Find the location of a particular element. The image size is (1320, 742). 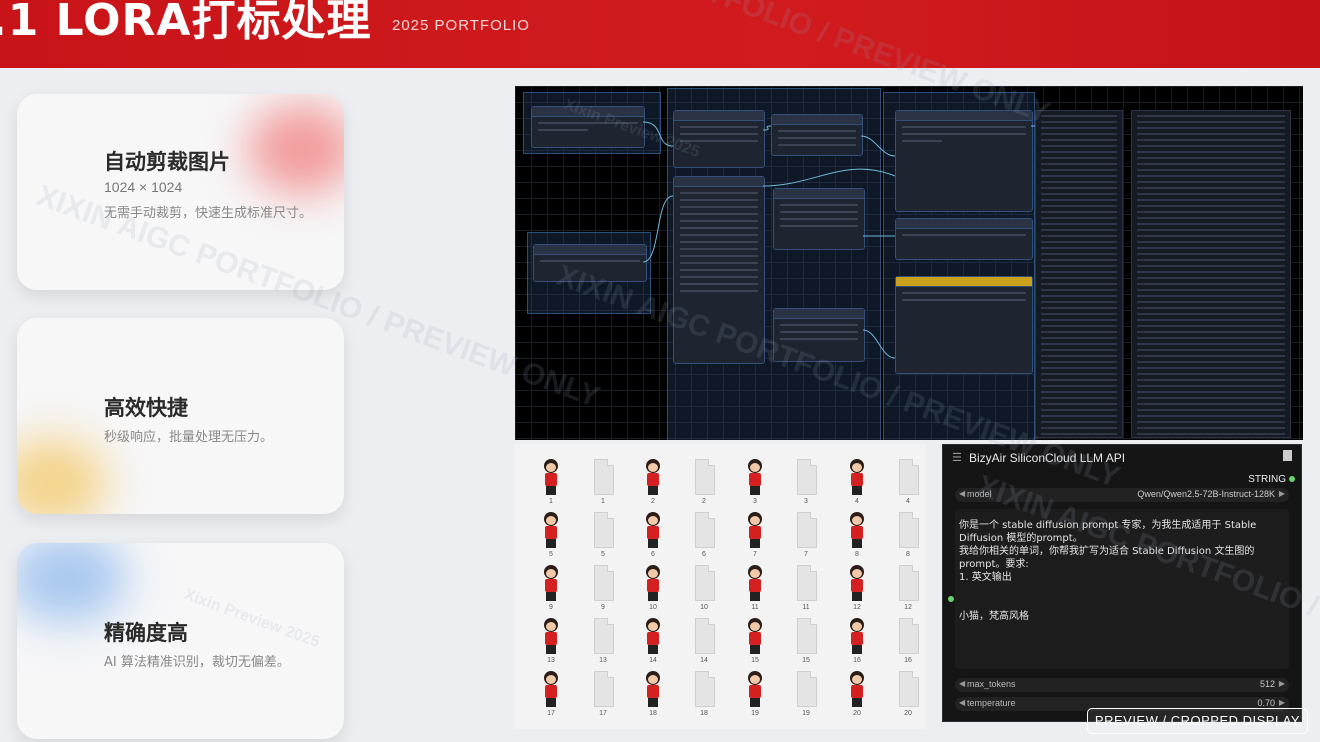

thumbnail-image: 6 is located at coordinates (650, 535).